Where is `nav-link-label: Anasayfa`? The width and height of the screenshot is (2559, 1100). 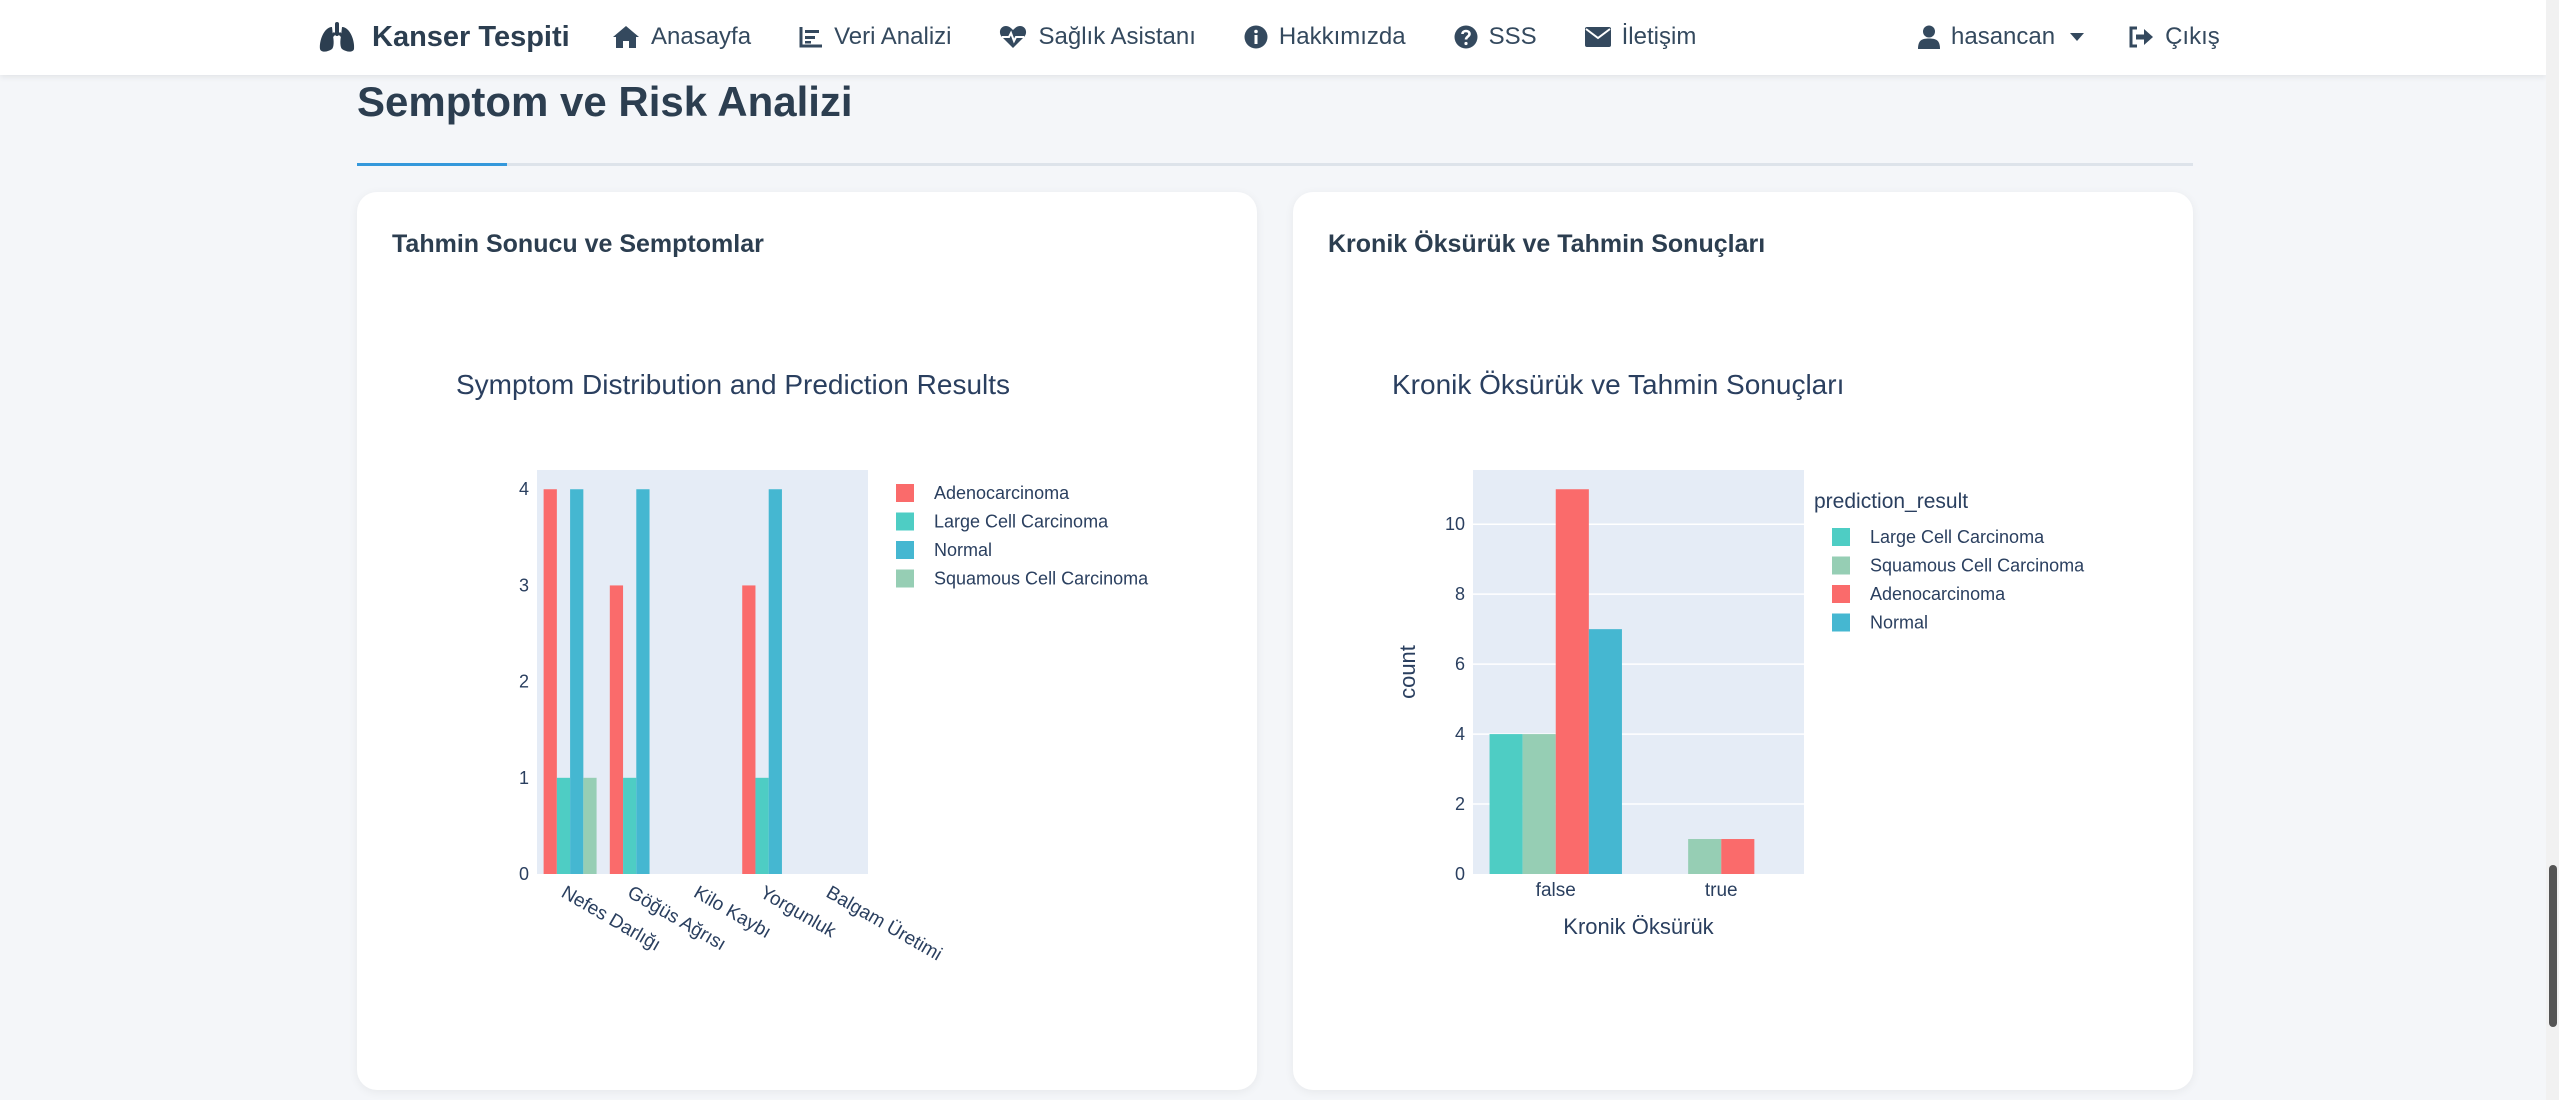
nav-link-label: Anasayfa is located at coordinates (701, 36).